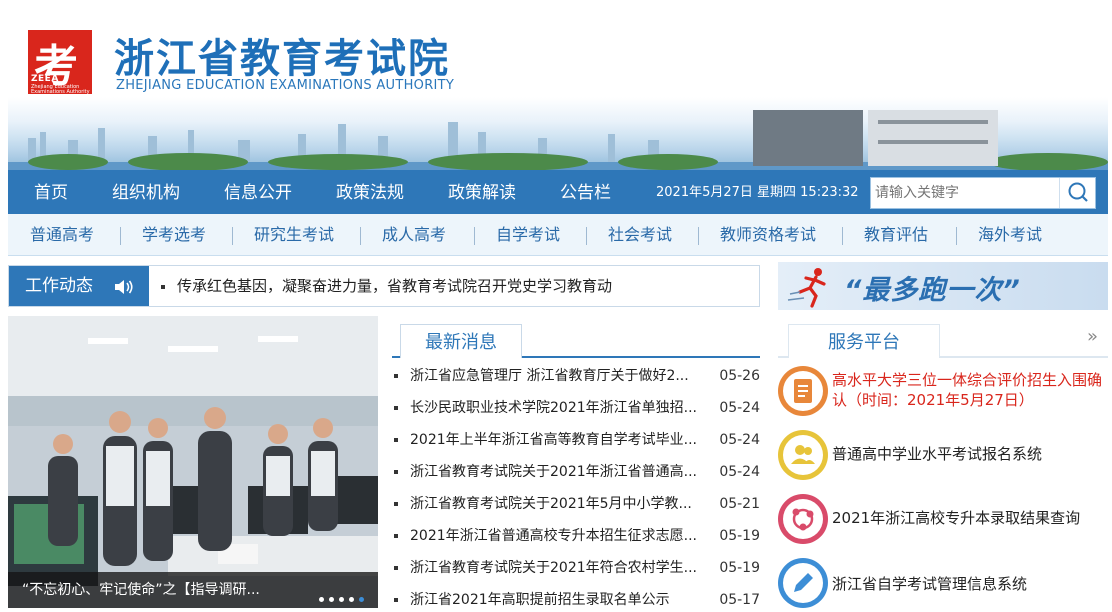  Describe the element at coordinates (803, 391) in the screenshot. I see `document-icon` at that location.